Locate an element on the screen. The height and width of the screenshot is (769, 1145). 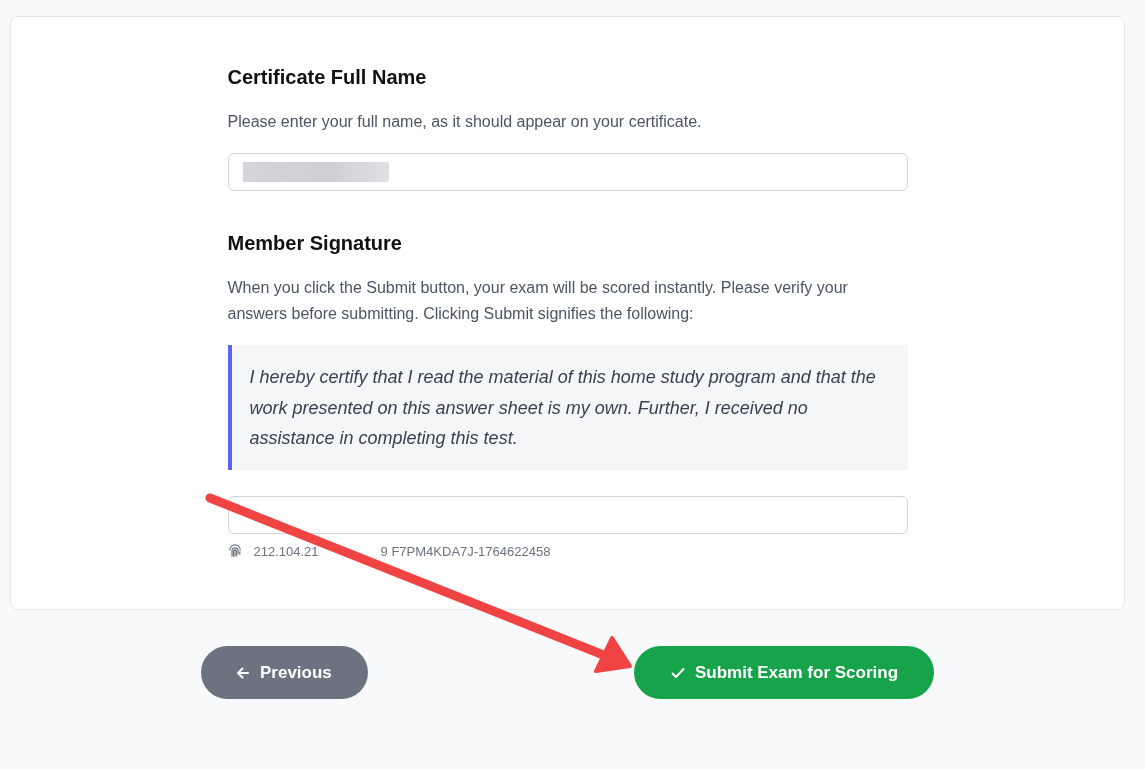
fingerprint-text: 212.104.21 is located at coordinates (286, 551).